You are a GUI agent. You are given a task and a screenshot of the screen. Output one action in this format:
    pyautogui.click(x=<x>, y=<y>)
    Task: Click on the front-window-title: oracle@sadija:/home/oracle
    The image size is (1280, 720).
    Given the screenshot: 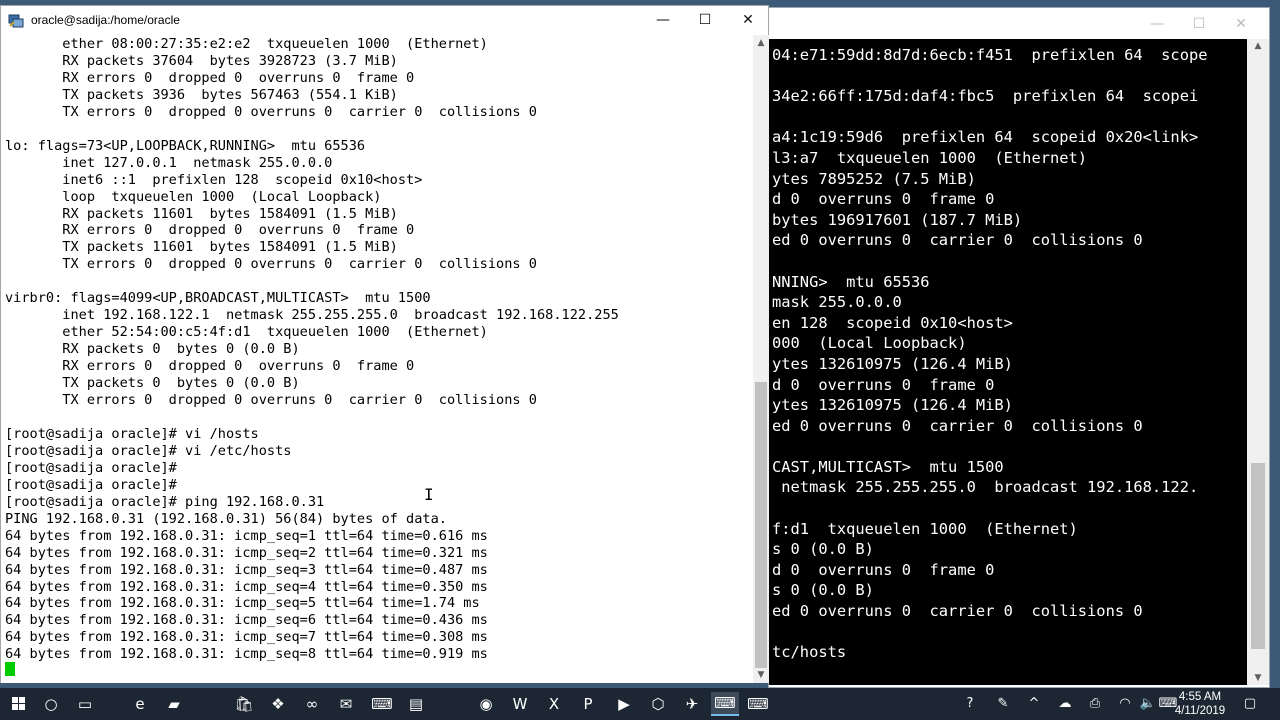 What is the action you would take?
    pyautogui.click(x=105, y=20)
    